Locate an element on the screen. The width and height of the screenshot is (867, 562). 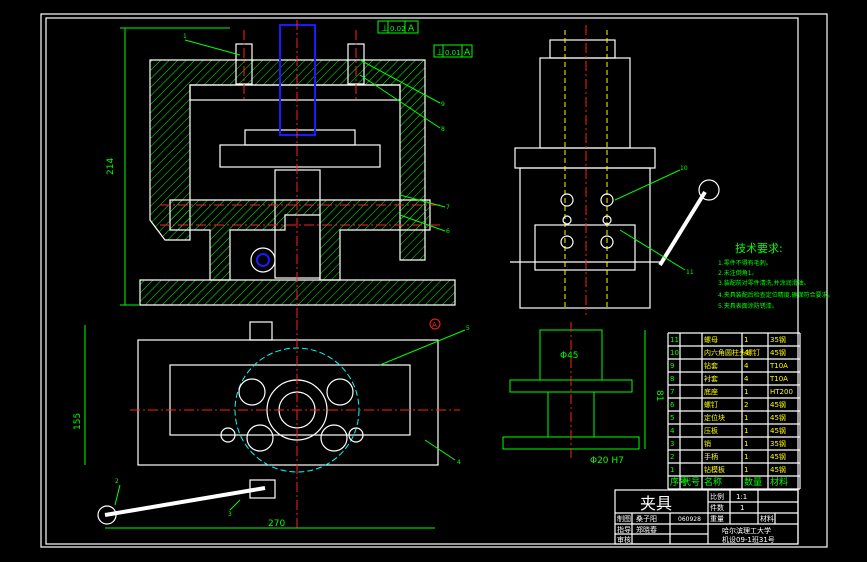
svg-text: 9 is located at coordinates (443, 104).